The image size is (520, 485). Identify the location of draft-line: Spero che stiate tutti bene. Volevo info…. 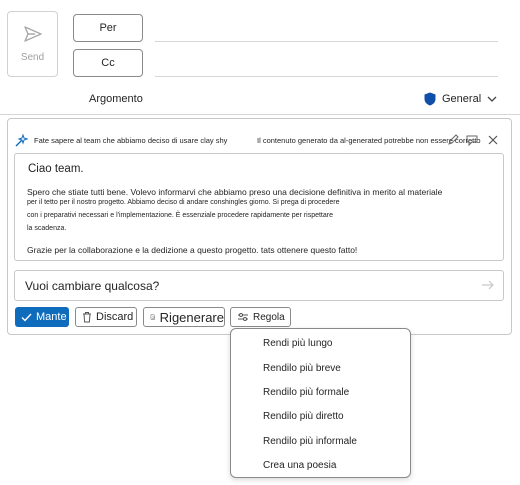
(235, 192).